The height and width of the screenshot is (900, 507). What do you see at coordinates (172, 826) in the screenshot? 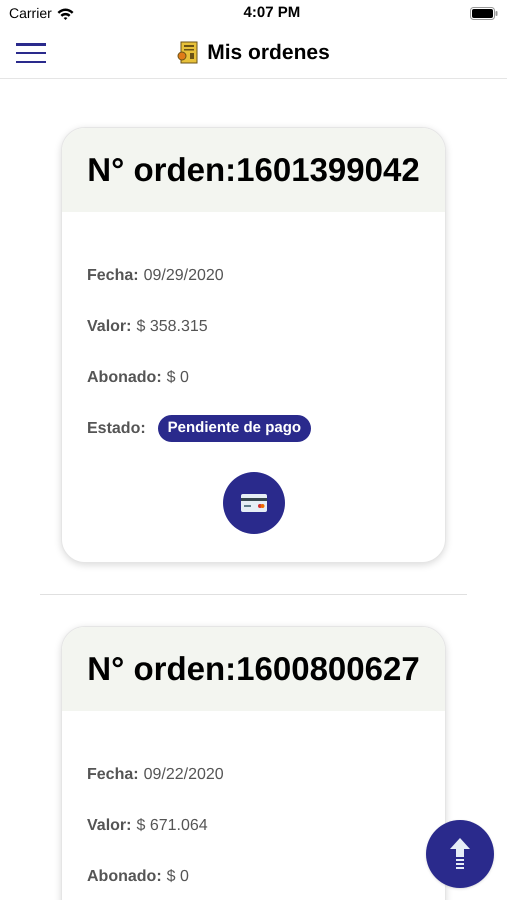
I see `field-value: $ 671.064` at bounding box center [172, 826].